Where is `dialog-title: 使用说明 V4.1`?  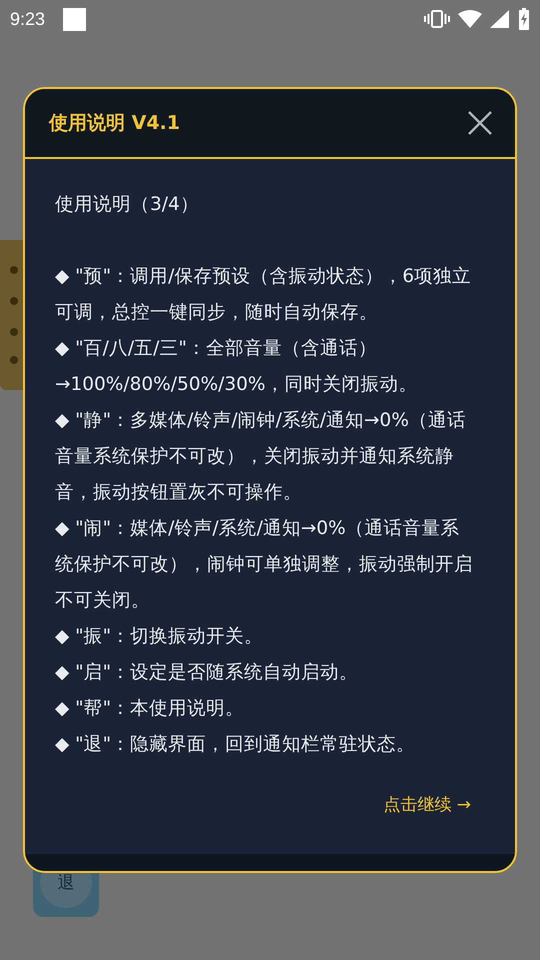
dialog-title: 使用说明 V4.1 is located at coordinates (114, 123).